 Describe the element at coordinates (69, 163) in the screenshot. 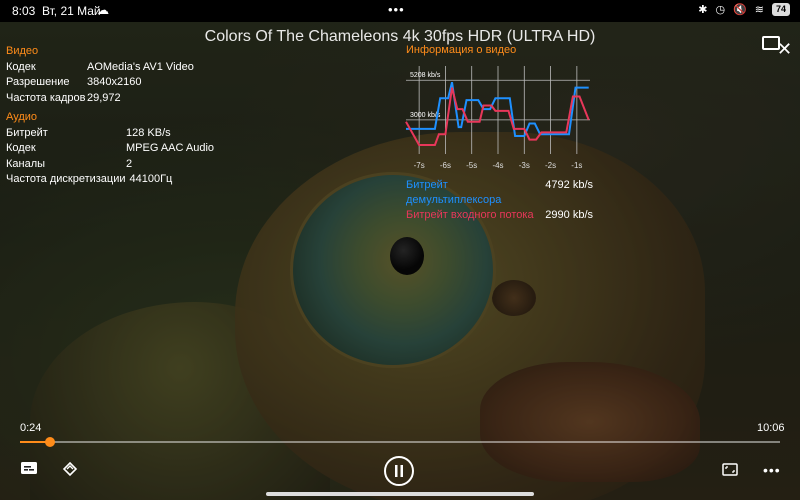

I see `info-row: Каналы 2` at that location.